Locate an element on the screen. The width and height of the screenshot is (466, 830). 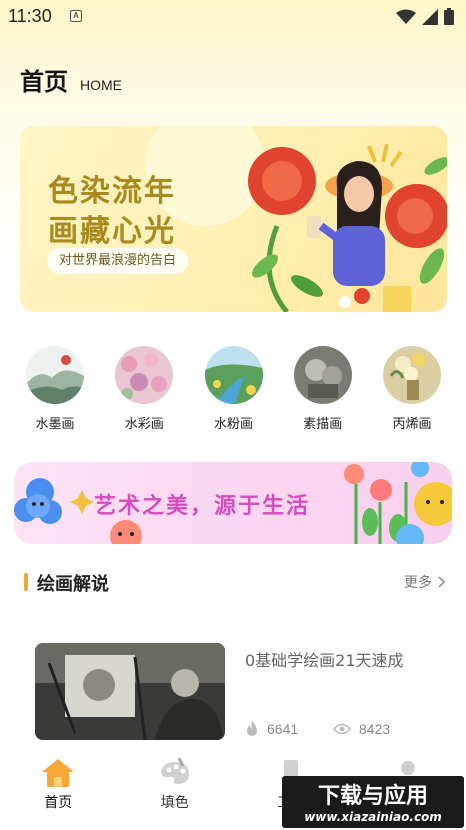
battery-icon is located at coordinates (449, 16).